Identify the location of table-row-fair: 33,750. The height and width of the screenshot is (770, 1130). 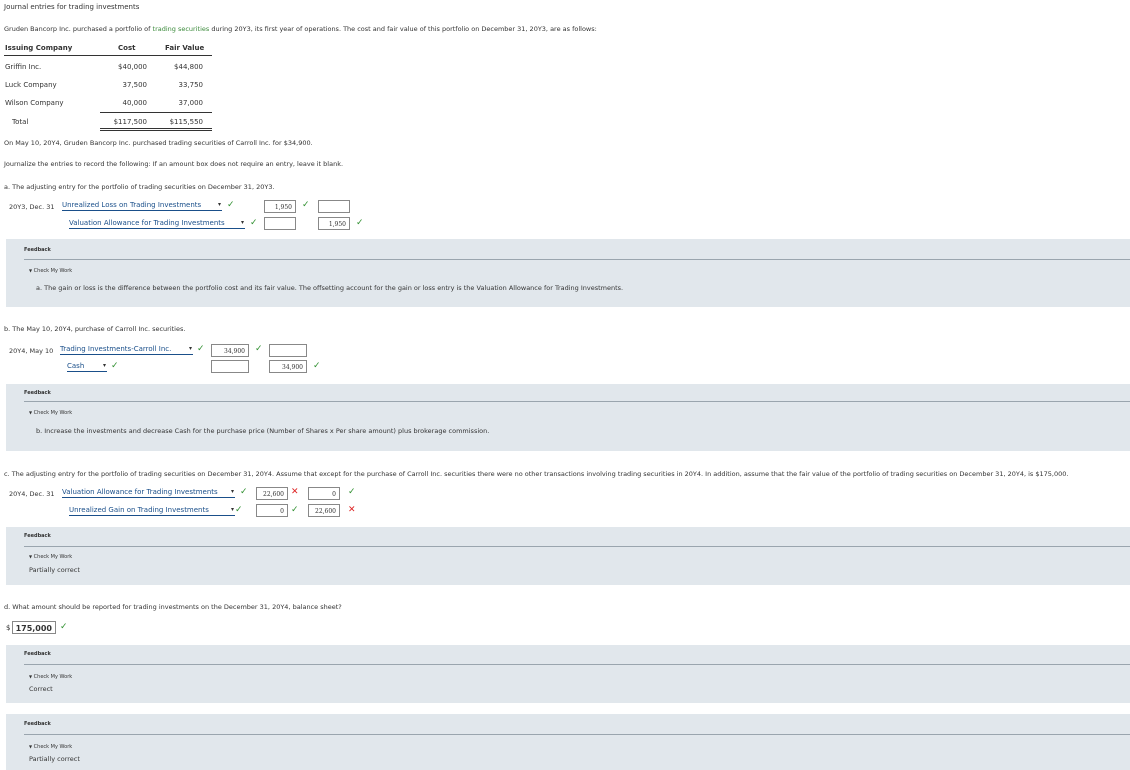
(191, 85).